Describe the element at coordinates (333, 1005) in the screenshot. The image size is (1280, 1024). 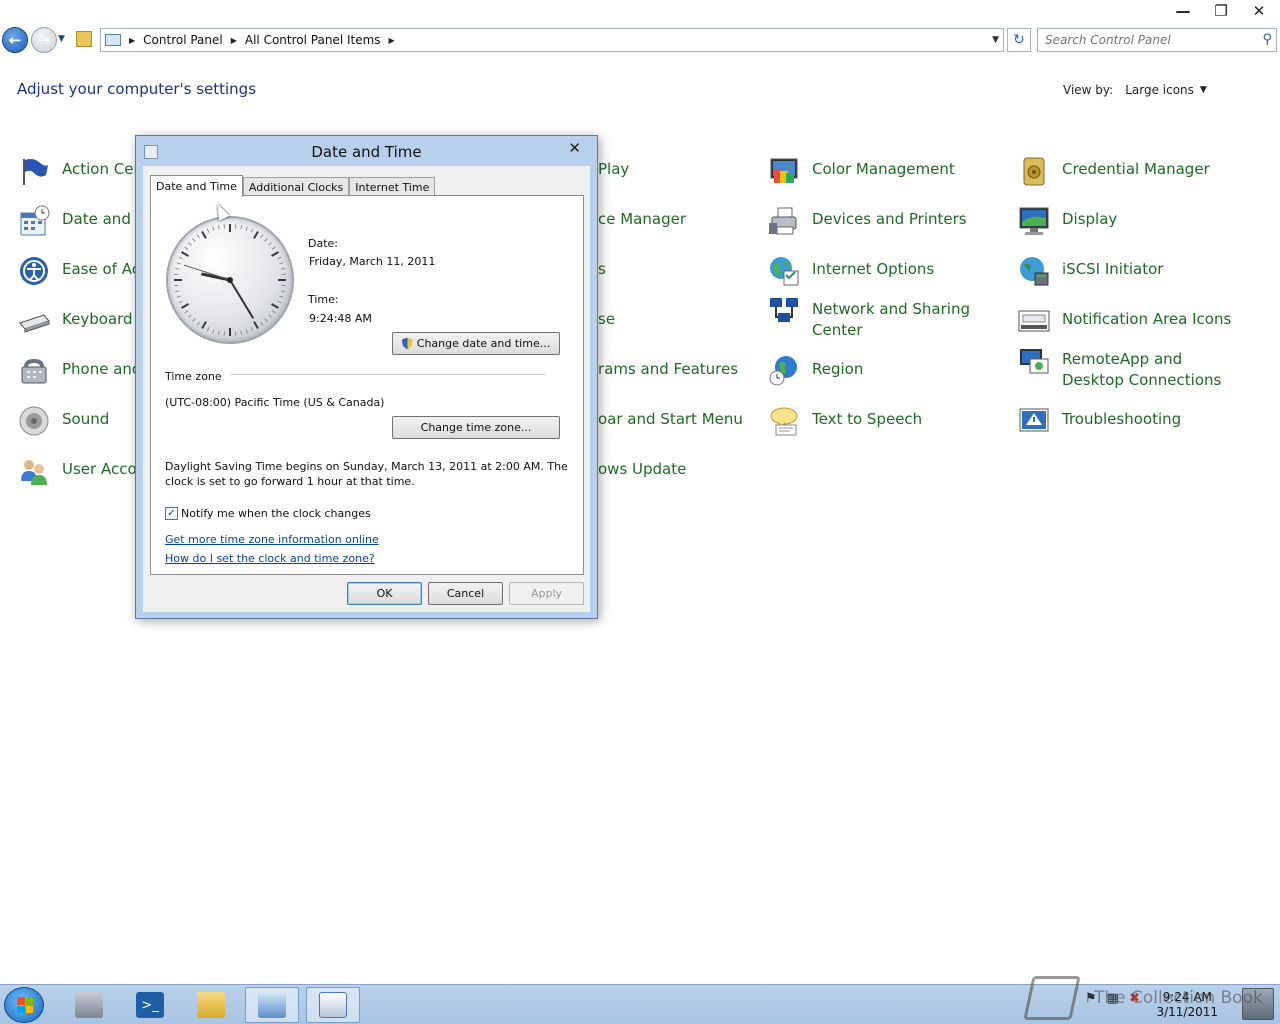
I see `taskbar-date-time` at that location.